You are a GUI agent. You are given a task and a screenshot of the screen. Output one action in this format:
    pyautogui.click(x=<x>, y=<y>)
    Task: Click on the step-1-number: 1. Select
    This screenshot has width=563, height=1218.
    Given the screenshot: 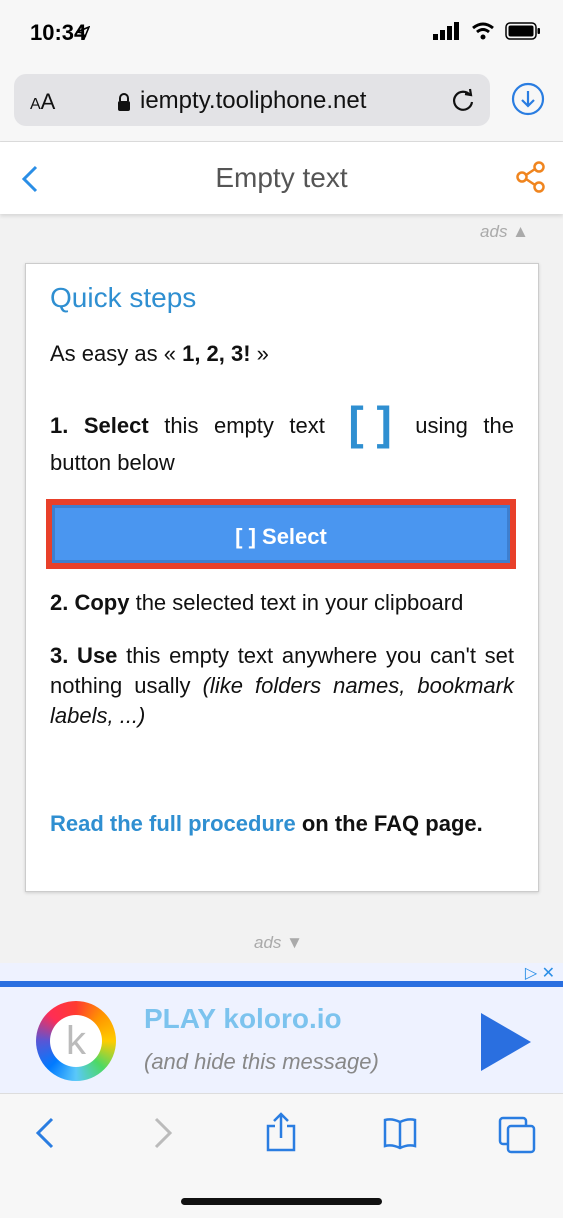 What is the action you would take?
    pyautogui.click(x=99, y=425)
    